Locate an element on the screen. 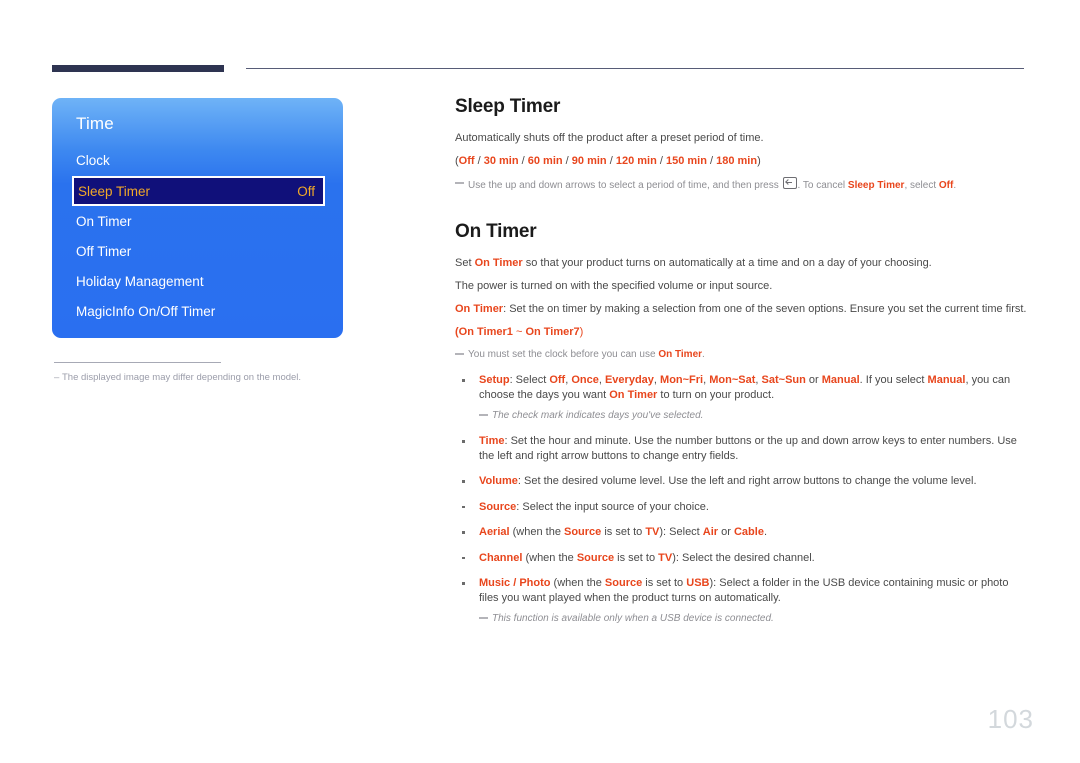 The width and height of the screenshot is (1080, 763). bullet-emphasis: Volume is located at coordinates (498, 481).